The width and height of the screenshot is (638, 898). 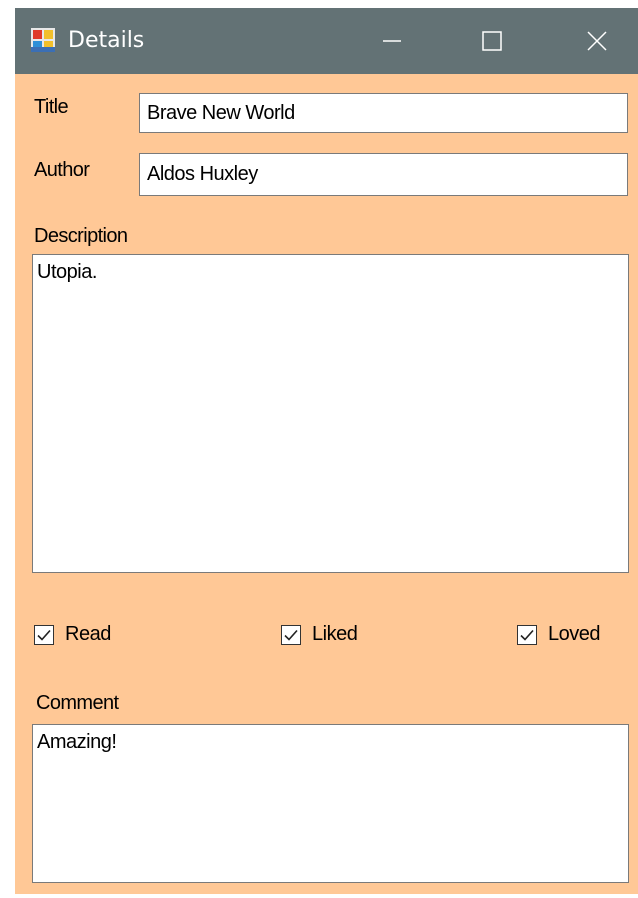 I want to click on maximize-button, so click(x=492, y=41).